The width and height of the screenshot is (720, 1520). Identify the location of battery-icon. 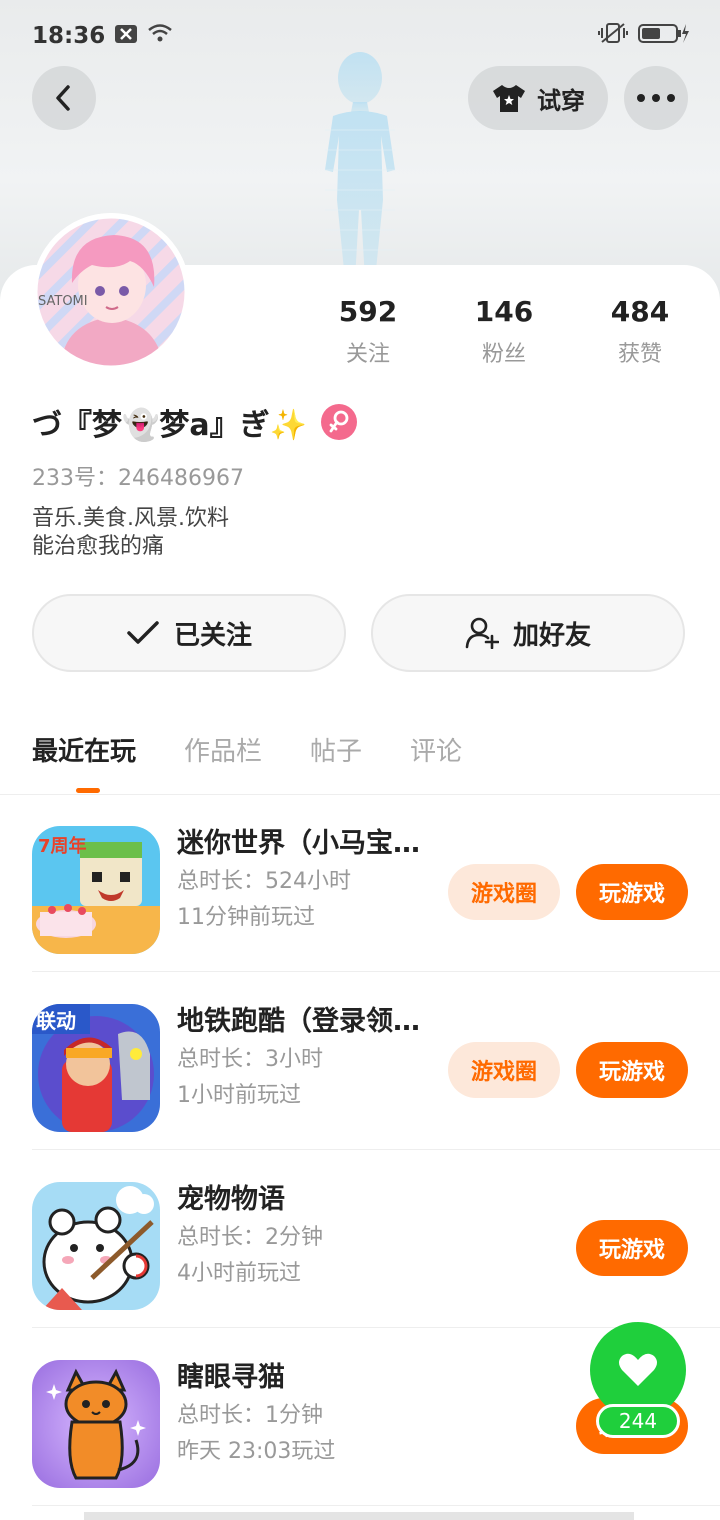
(664, 36).